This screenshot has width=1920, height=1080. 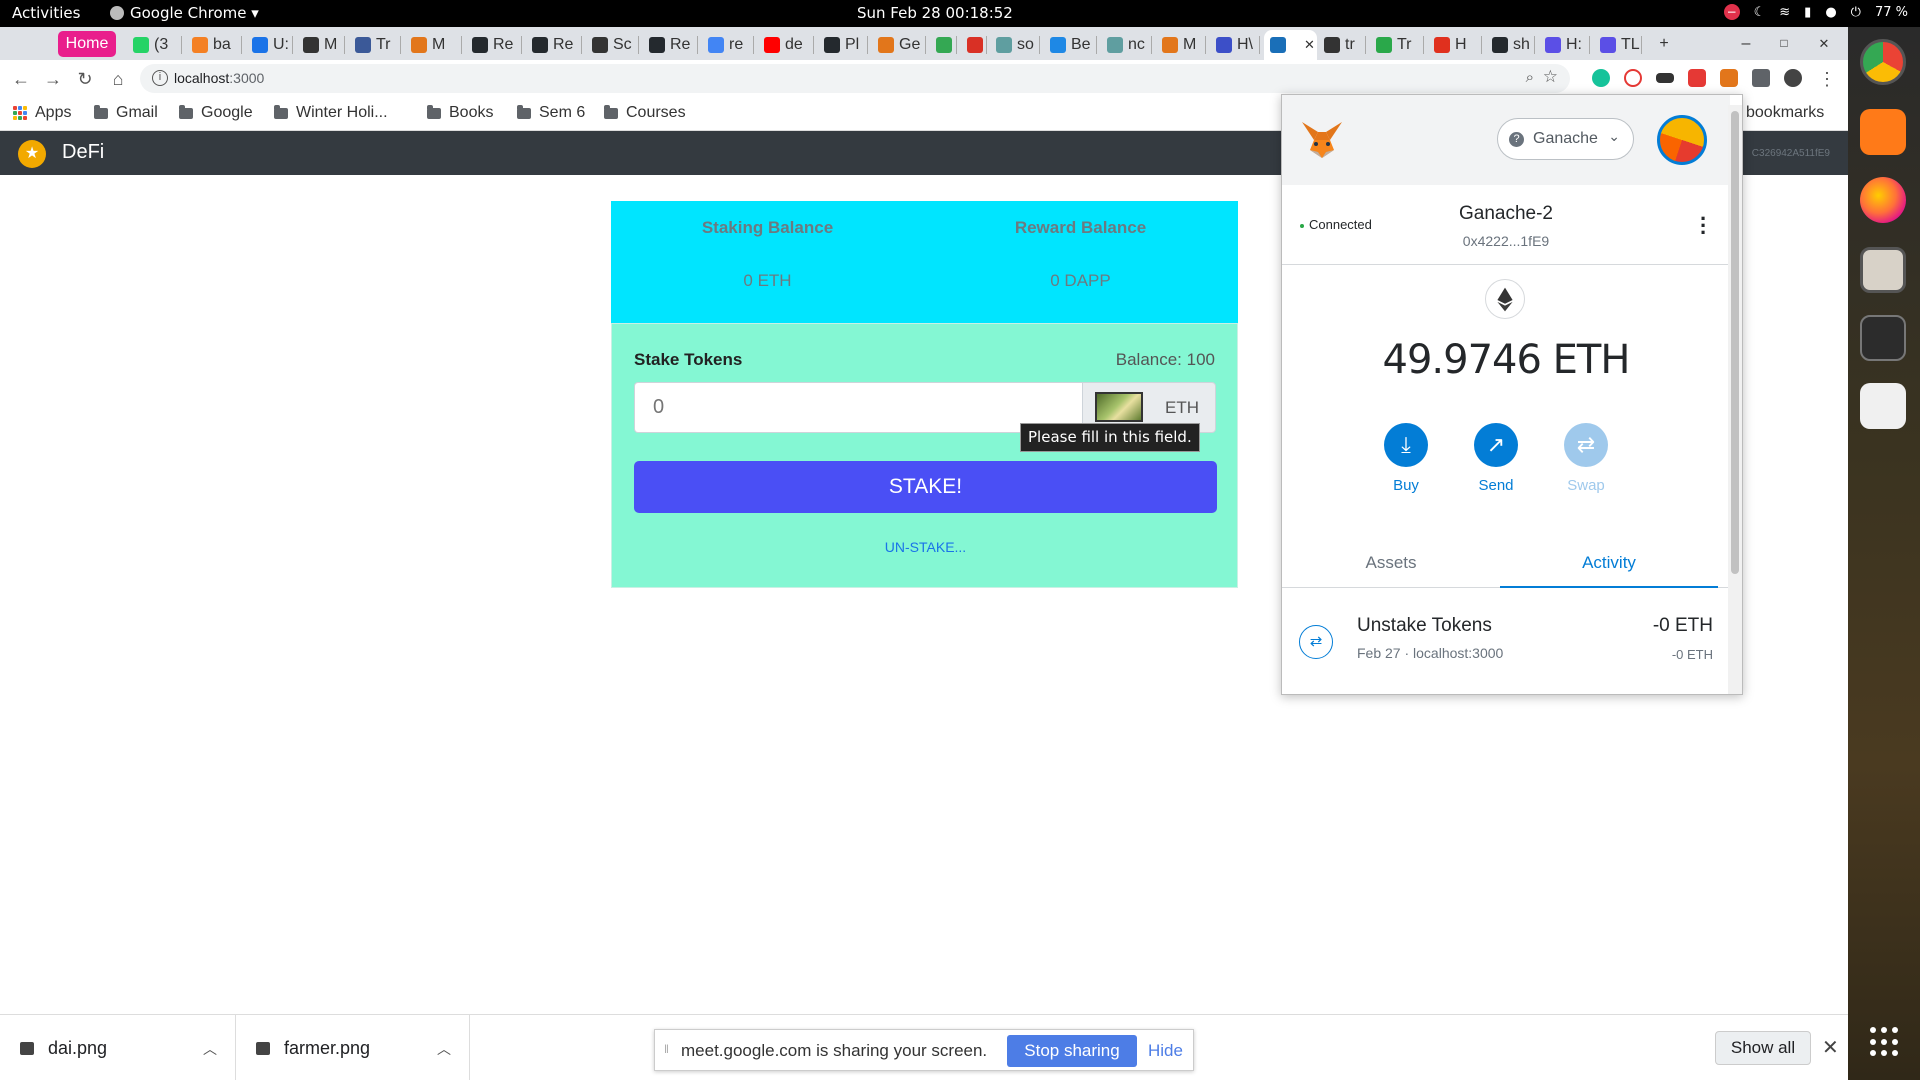 I want to click on url-text: localhost:3000, so click(x=219, y=78).